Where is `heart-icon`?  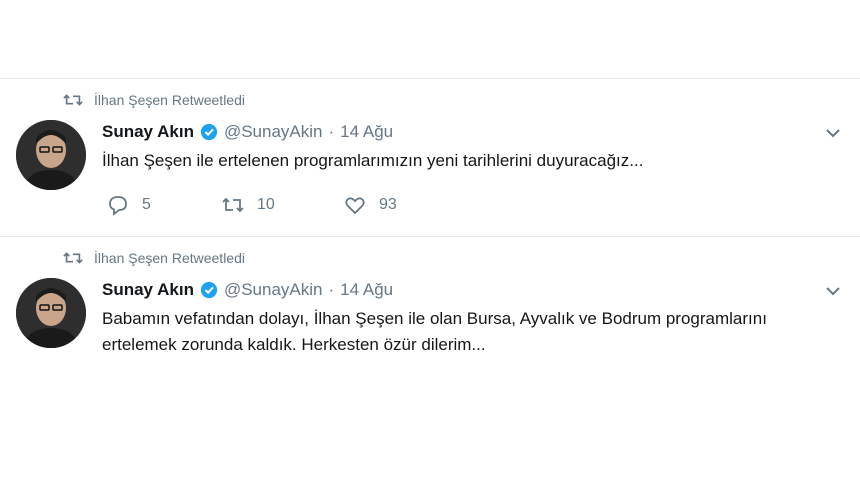 heart-icon is located at coordinates (355, 206).